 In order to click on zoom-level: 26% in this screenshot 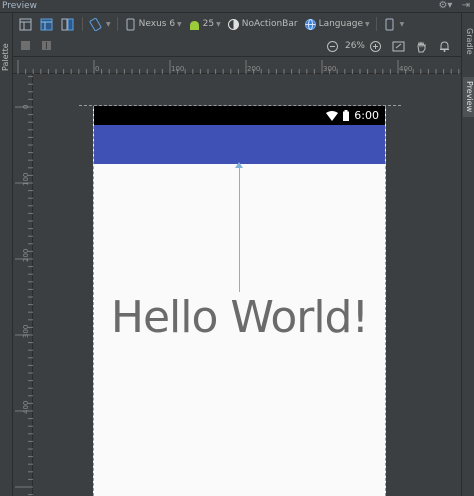, I will do `click(354, 46)`.